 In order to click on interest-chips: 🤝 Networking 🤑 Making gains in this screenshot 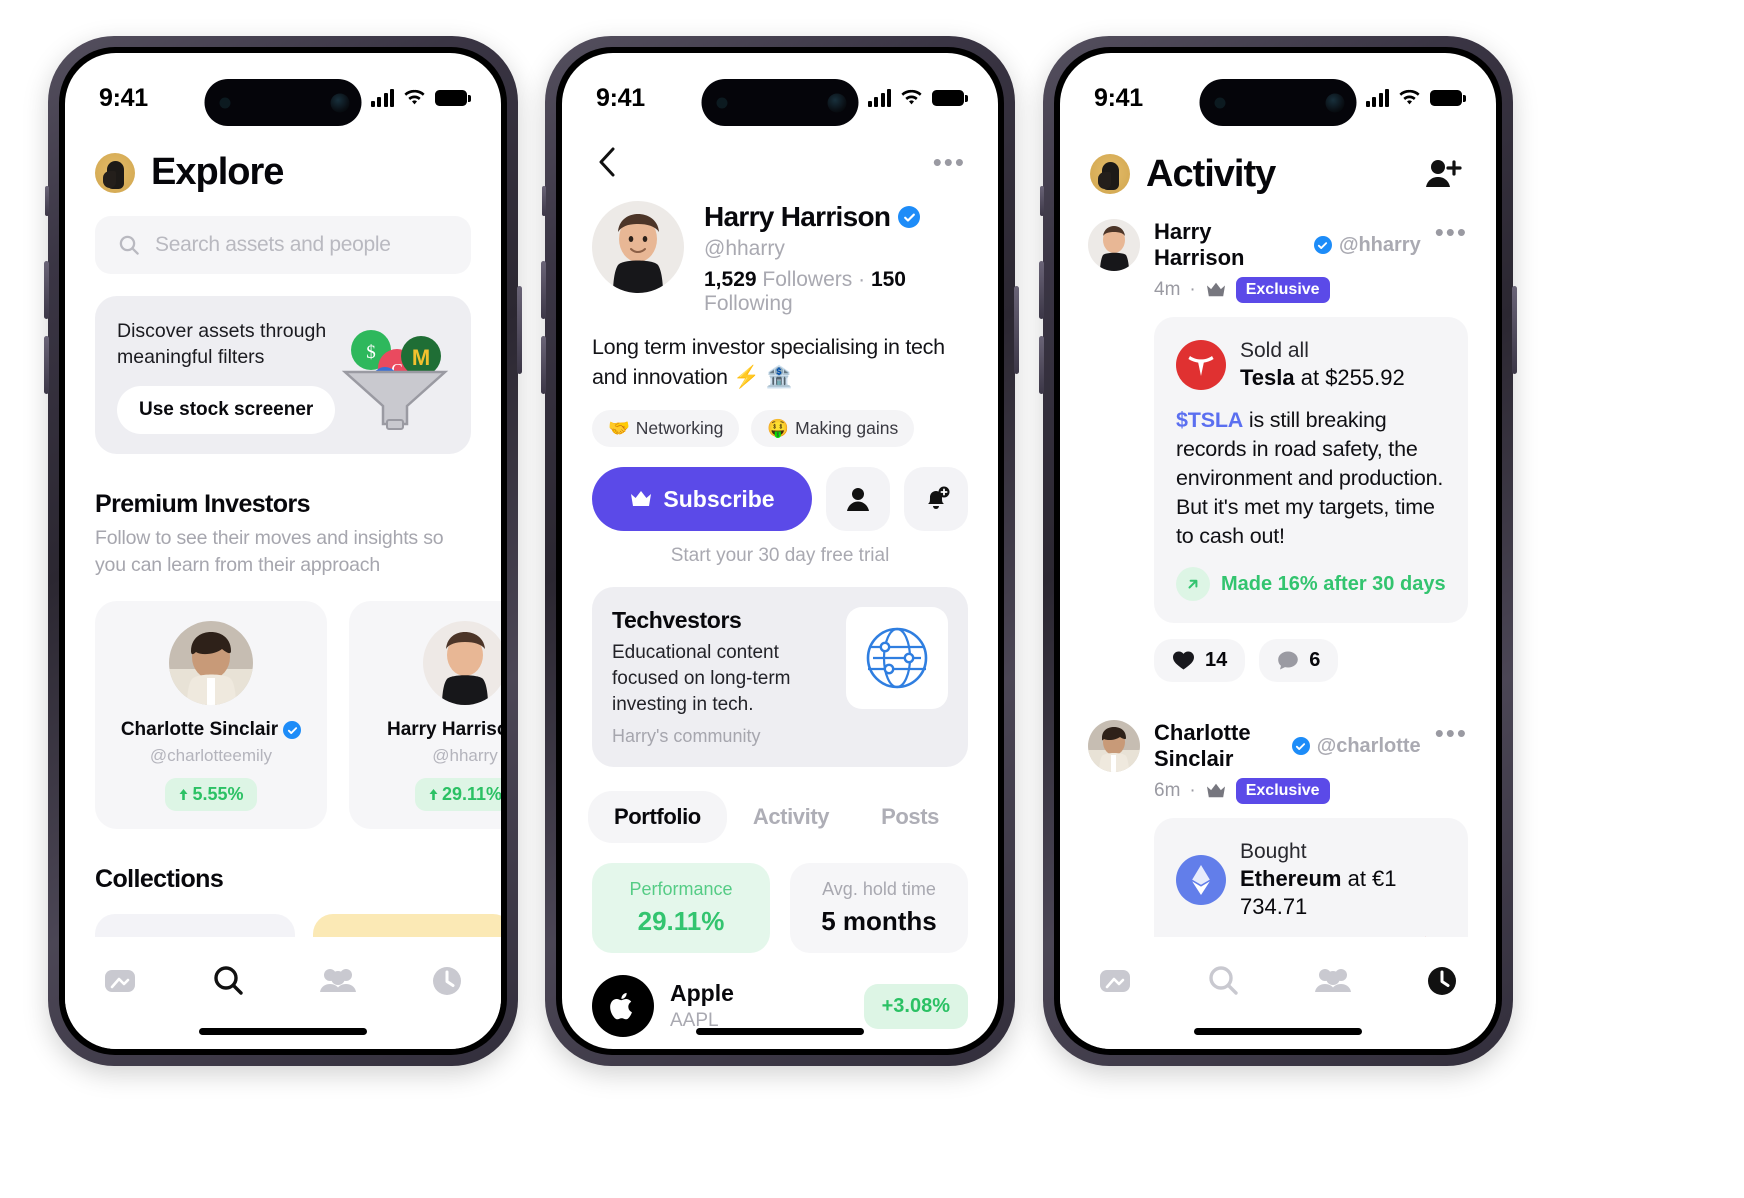, I will do `click(780, 419)`.